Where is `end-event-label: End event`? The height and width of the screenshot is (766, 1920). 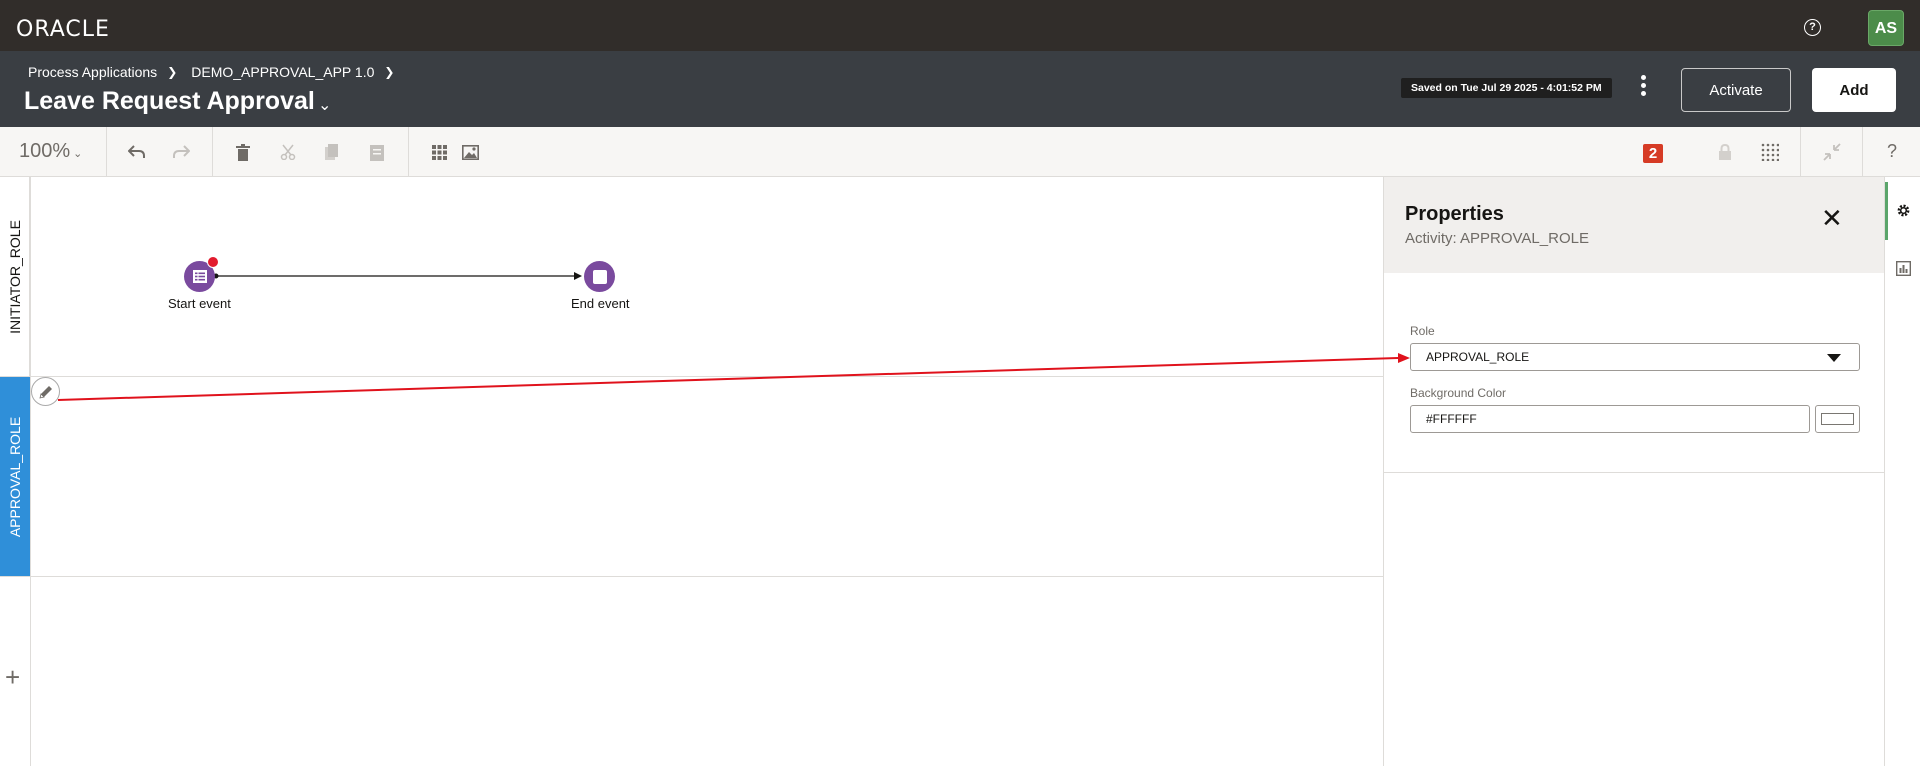
end-event-label: End event is located at coordinates (600, 303).